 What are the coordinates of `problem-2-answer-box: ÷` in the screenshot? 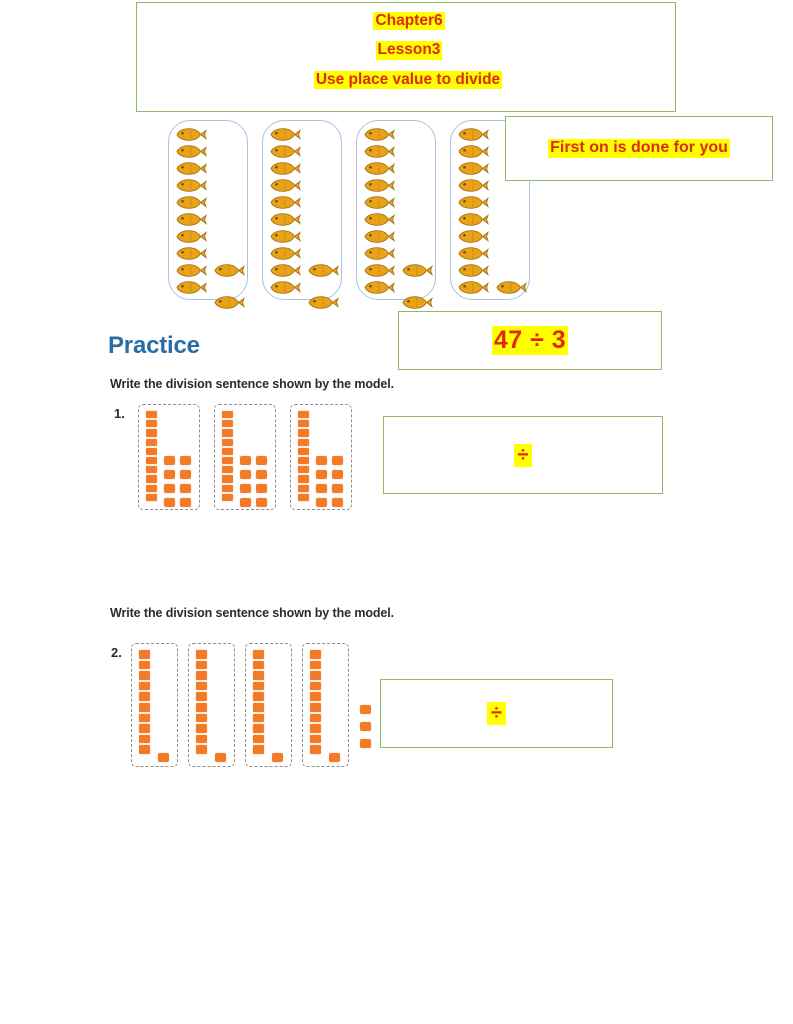 It's located at (496, 713).